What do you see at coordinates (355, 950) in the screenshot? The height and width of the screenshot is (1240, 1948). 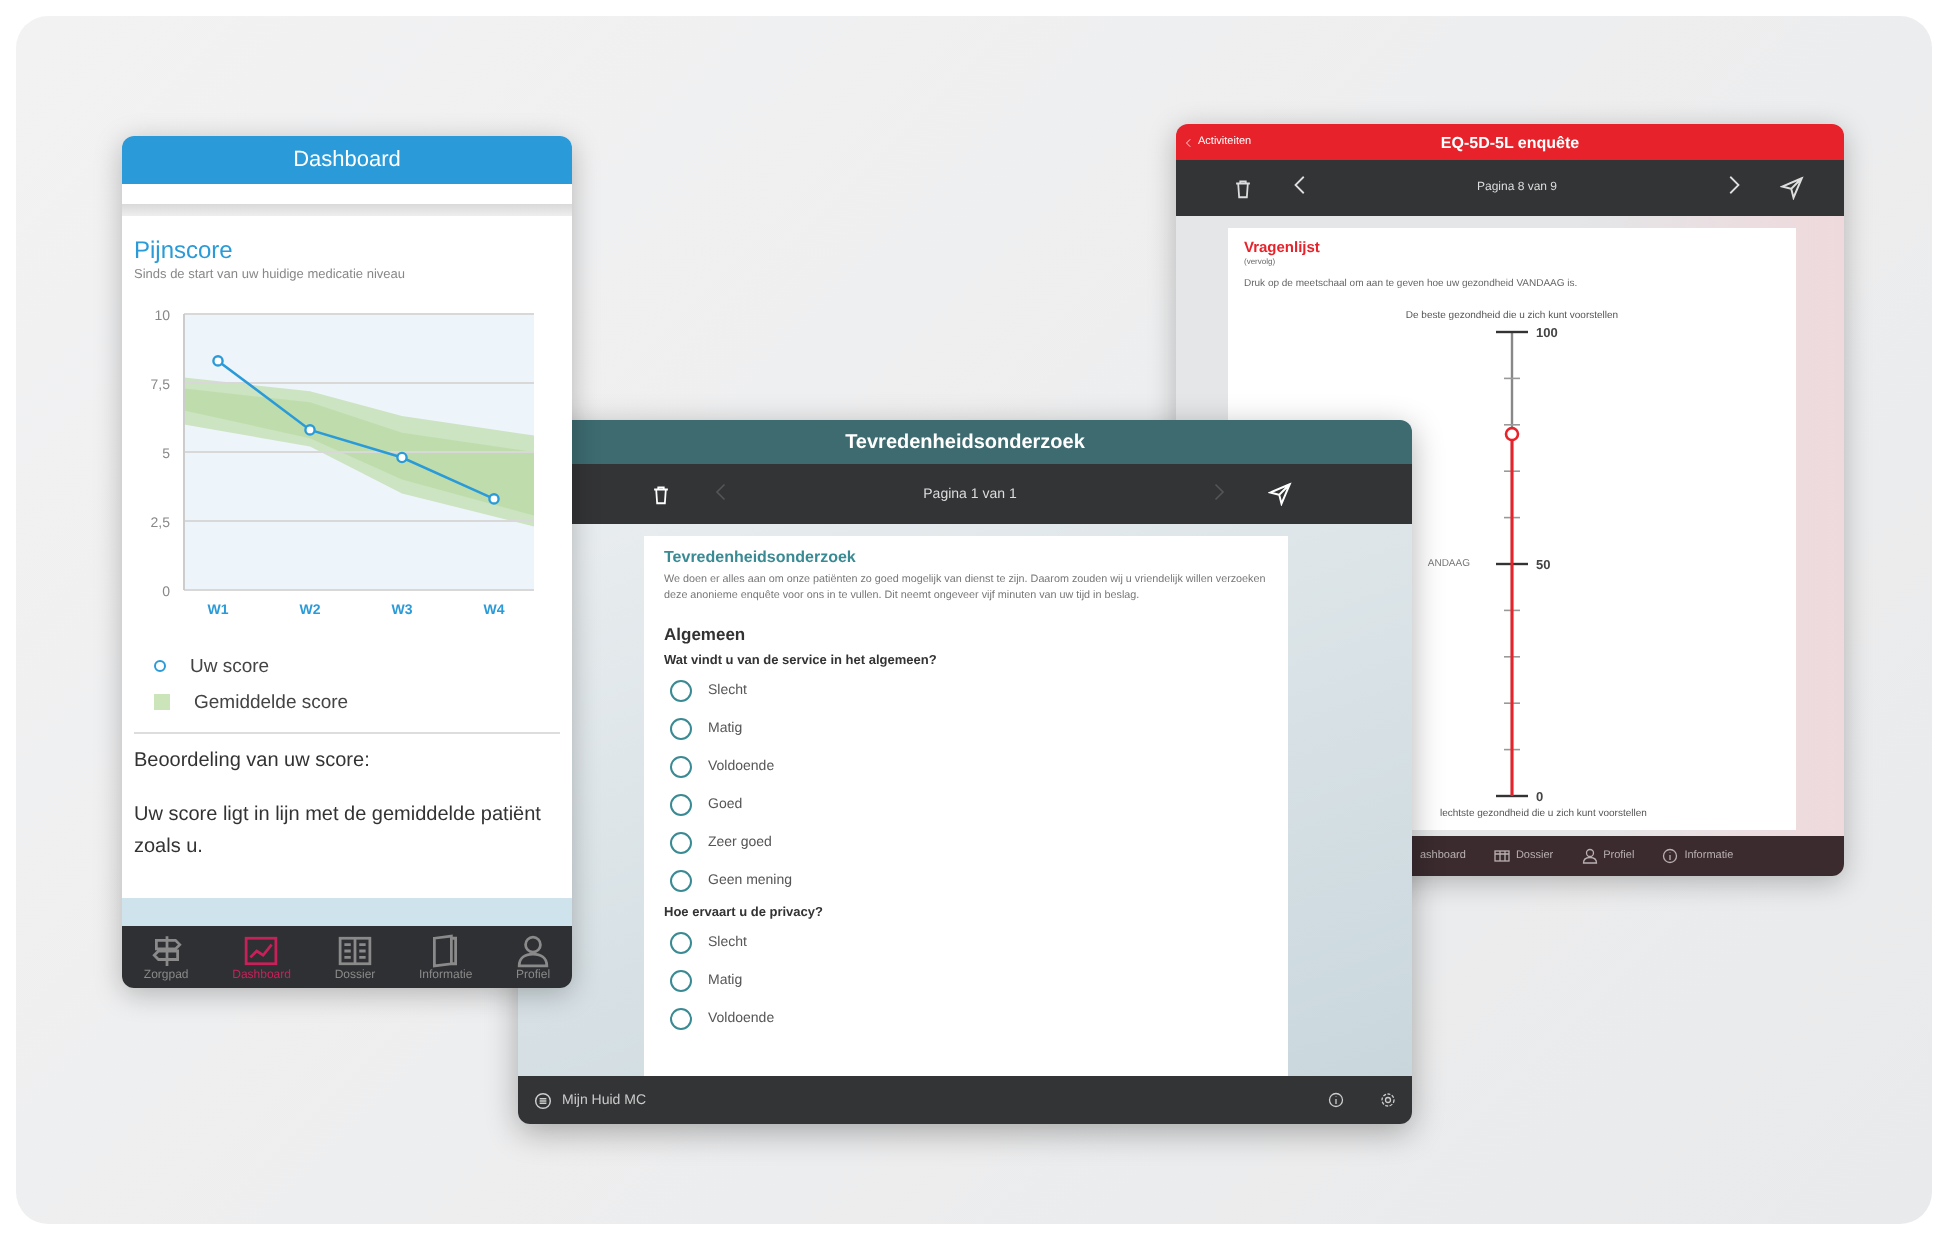 I see `book-icon` at bounding box center [355, 950].